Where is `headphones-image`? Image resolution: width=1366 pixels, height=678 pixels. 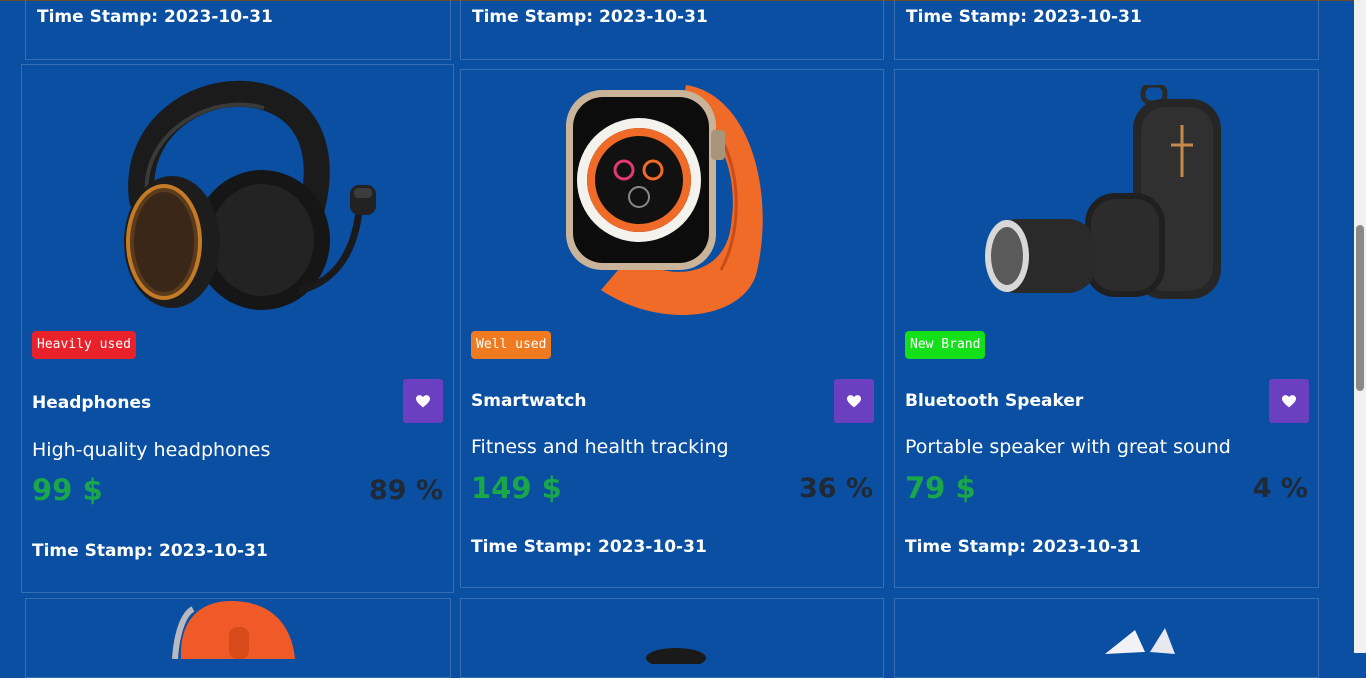
headphones-image is located at coordinates (242, 197).